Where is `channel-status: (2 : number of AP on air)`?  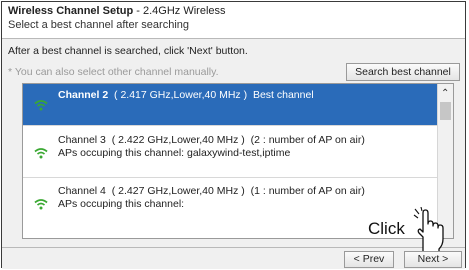 channel-status: (2 : number of AP on air) is located at coordinates (307, 140).